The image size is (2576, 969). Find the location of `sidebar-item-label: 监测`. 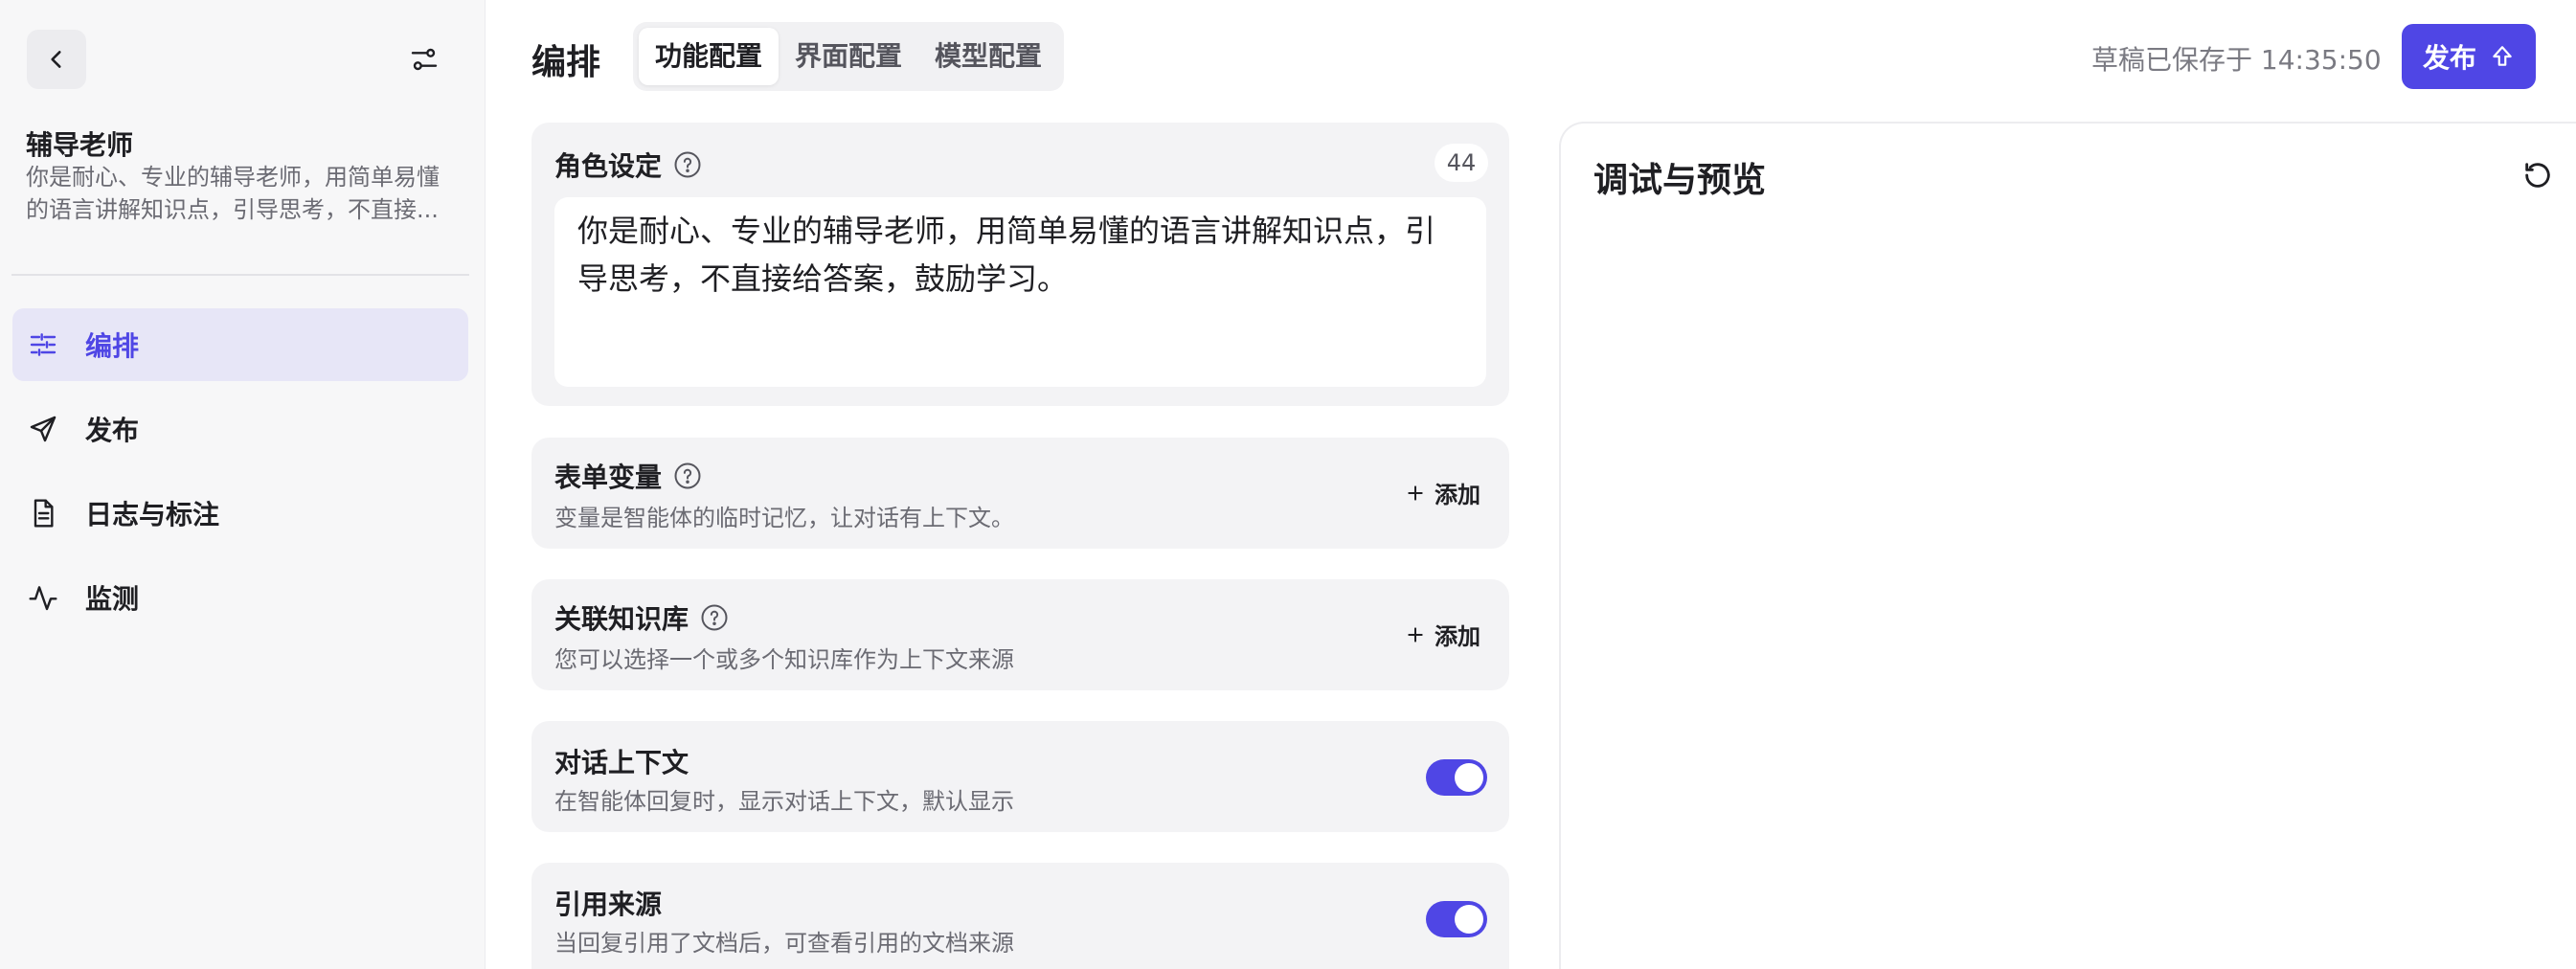

sidebar-item-label: 监测 is located at coordinates (112, 599).